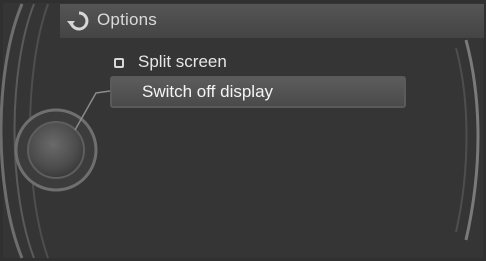 The image size is (486, 261). What do you see at coordinates (127, 19) in the screenshot?
I see `page-title: Options` at bounding box center [127, 19].